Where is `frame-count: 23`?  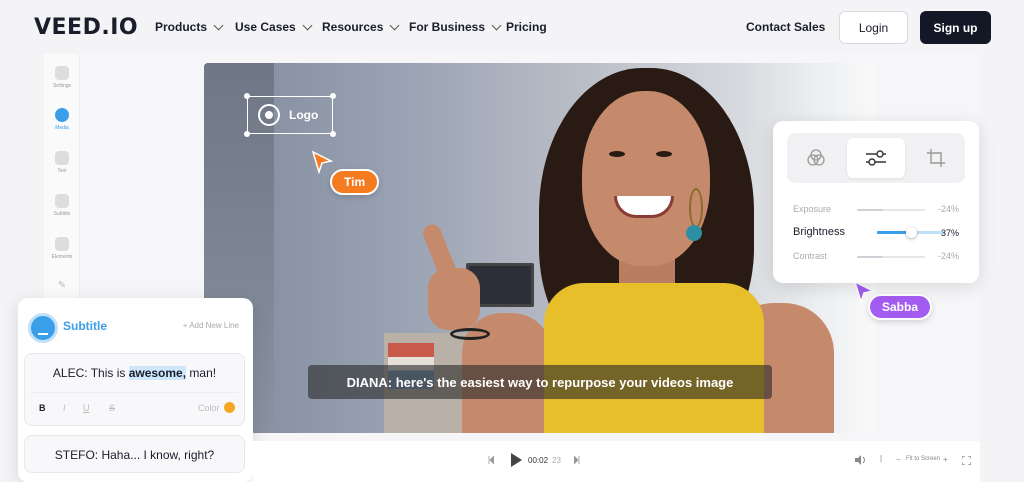 frame-count: 23 is located at coordinates (556, 460).